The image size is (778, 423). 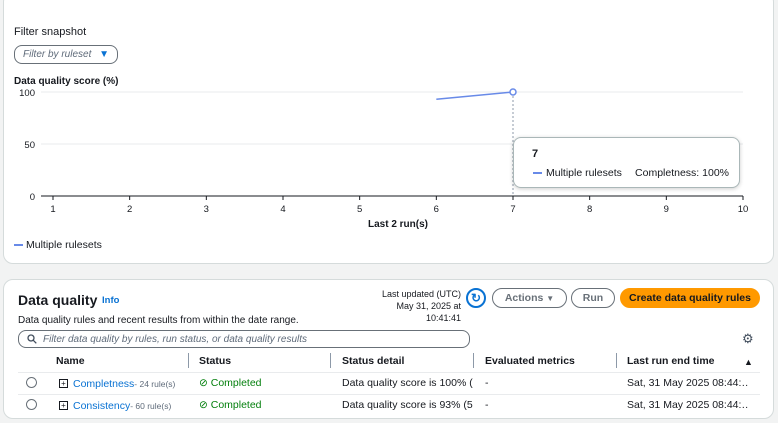 I want to click on search-icon, so click(x=32, y=339).